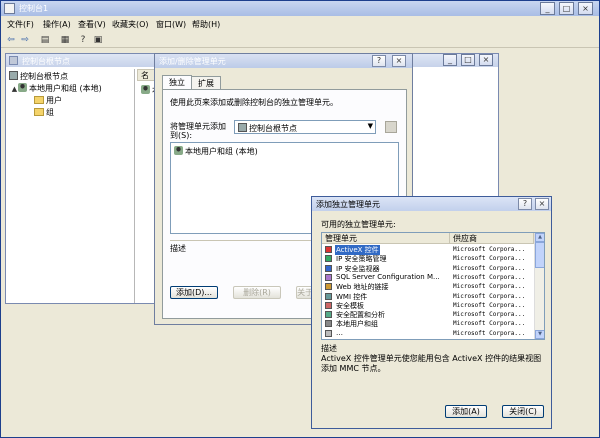 The width and height of the screenshot is (600, 438). I want to click on tree-item-users-label: 用户, so click(54, 100).